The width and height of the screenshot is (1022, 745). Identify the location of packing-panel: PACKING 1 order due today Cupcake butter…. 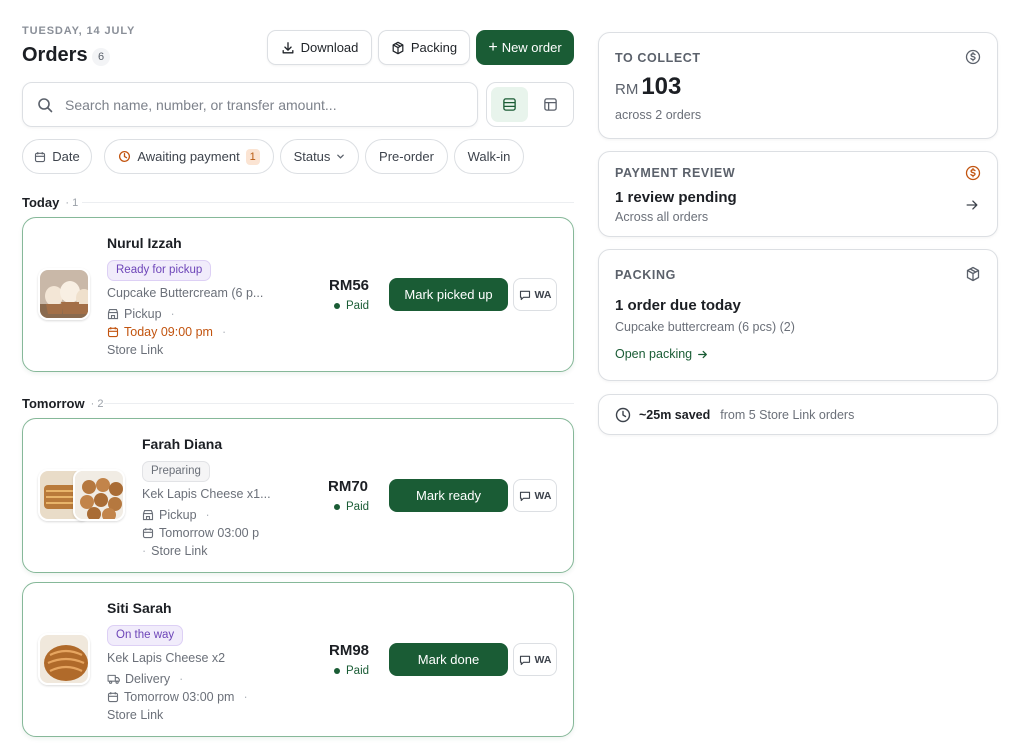
(798, 315).